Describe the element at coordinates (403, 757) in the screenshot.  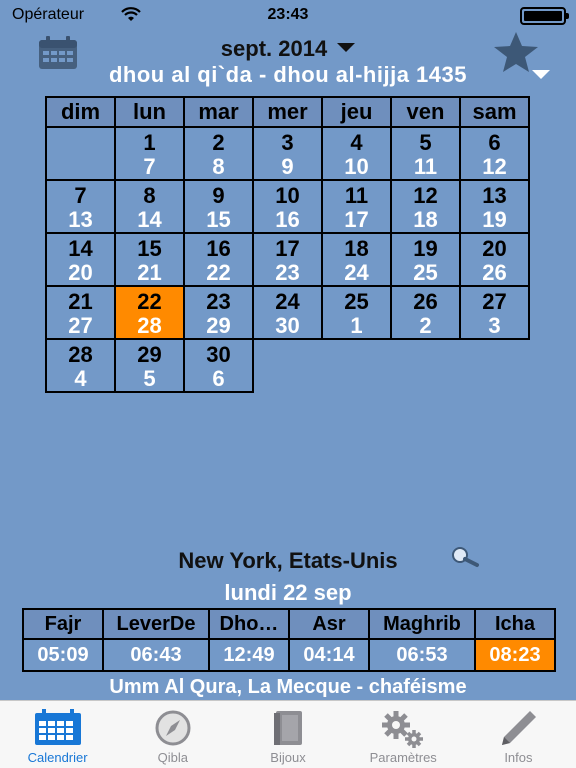
I see `tab-label-parametres: Paramètres` at that location.